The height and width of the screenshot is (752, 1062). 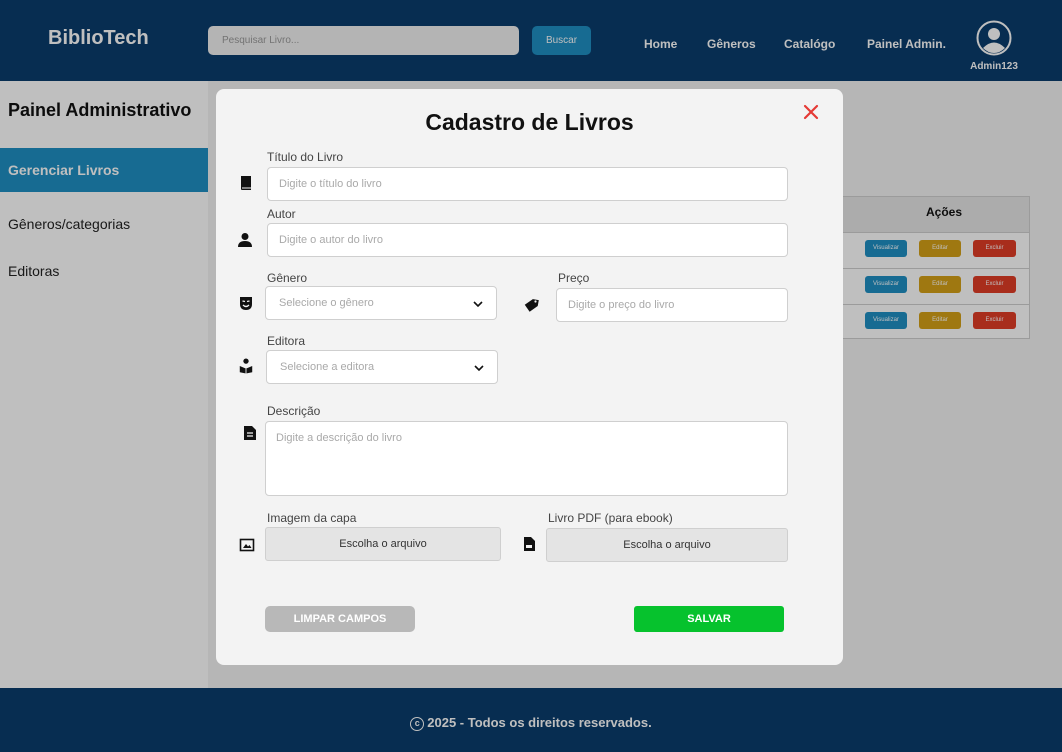 What do you see at coordinates (667, 545) in the screenshot?
I see `pdf-file-button: Escolha o arquivo` at bounding box center [667, 545].